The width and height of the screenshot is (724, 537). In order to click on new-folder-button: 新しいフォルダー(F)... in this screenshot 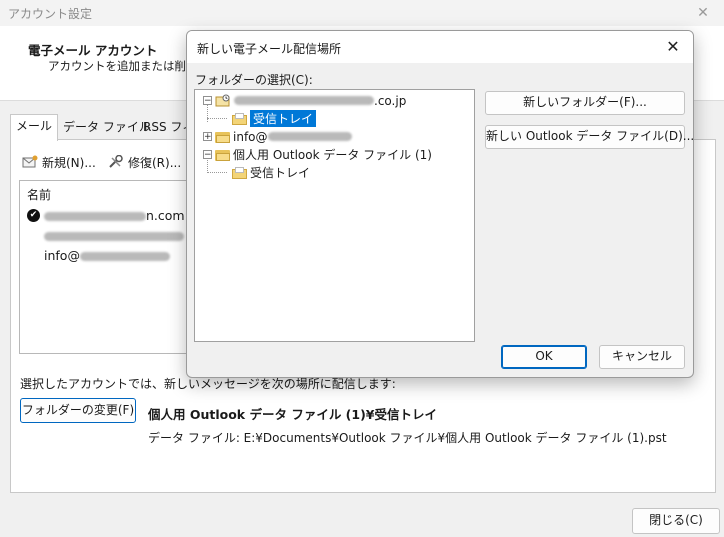, I will do `click(585, 103)`.